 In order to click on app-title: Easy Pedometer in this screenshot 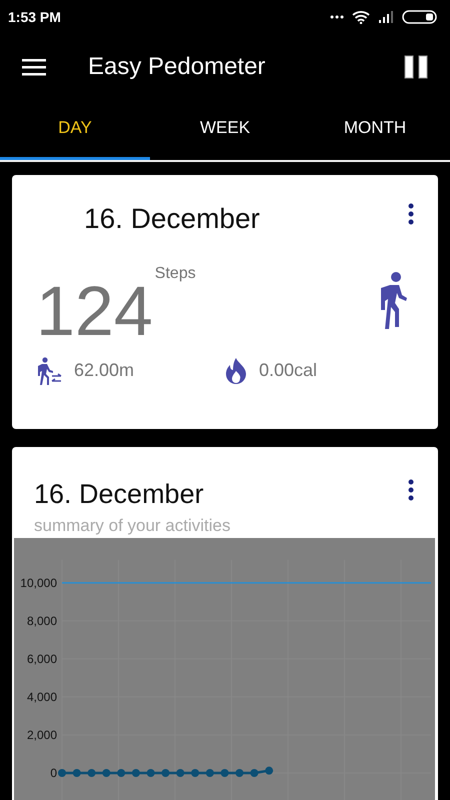, I will do `click(177, 67)`.